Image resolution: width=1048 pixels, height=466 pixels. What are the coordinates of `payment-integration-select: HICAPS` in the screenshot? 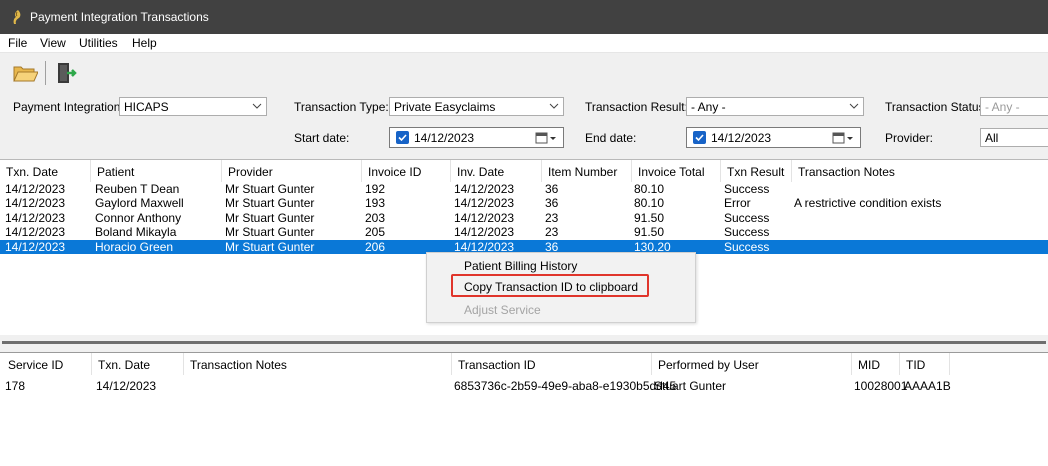 It's located at (193, 106).